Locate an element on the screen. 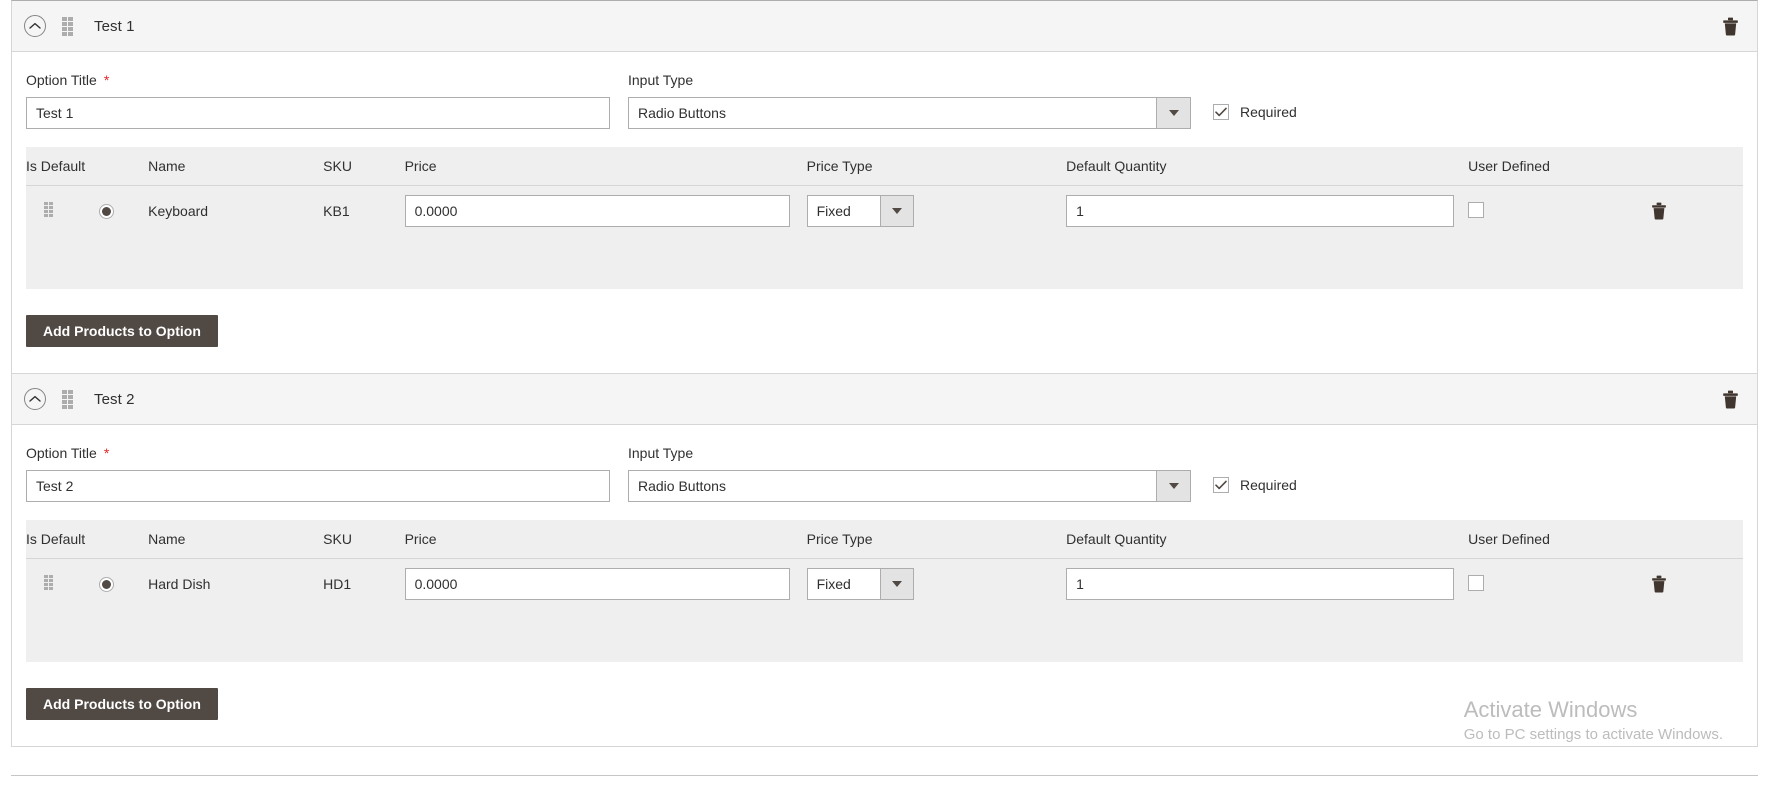  row-price-type-cell-1-1: Fixed is located at coordinates (936, 211).